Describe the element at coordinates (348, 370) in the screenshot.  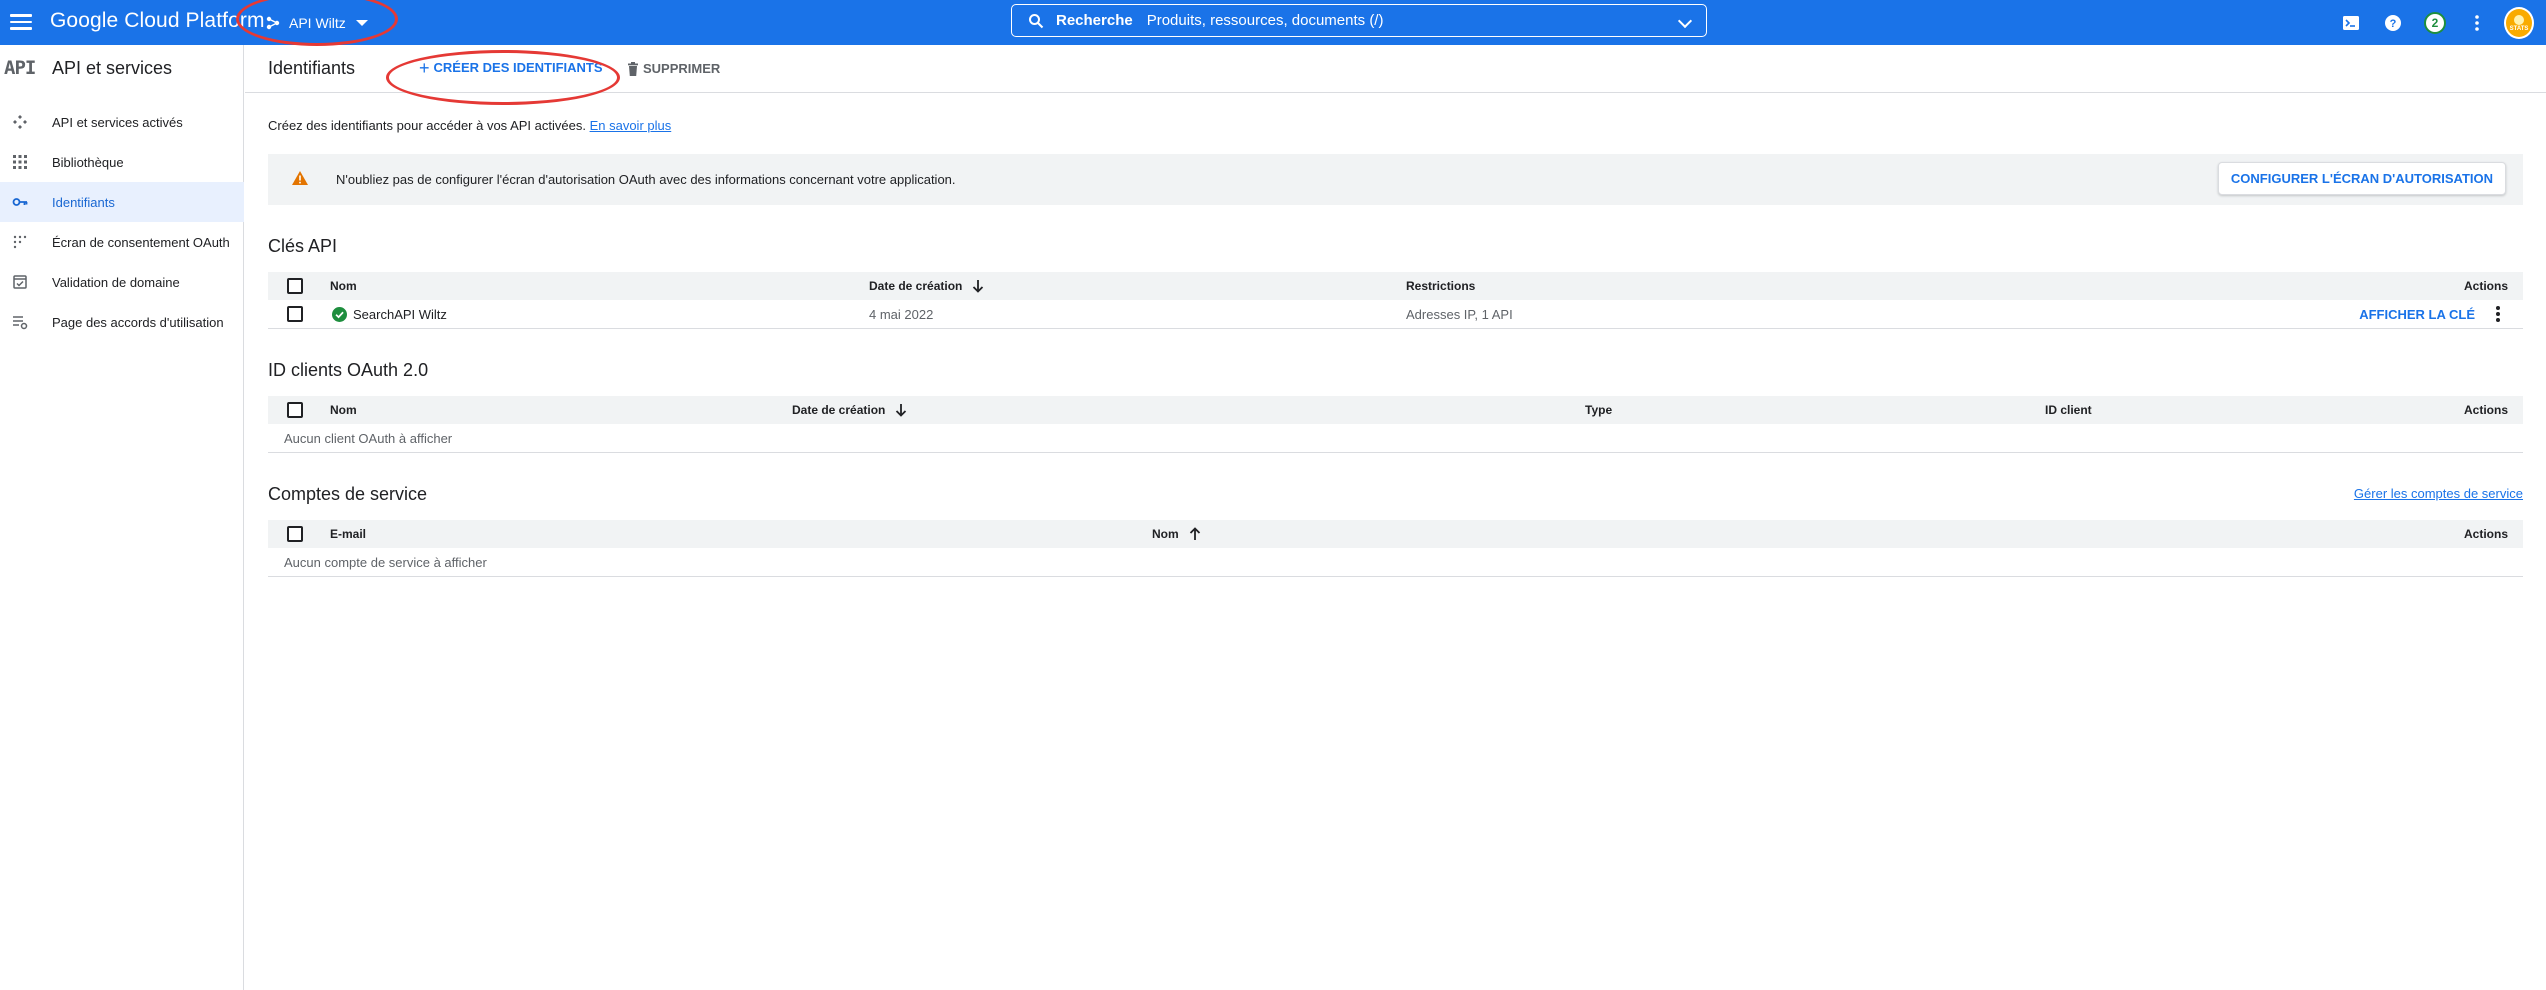
I see `oauth-clients-title: ID clients OAuth 2.0` at that location.